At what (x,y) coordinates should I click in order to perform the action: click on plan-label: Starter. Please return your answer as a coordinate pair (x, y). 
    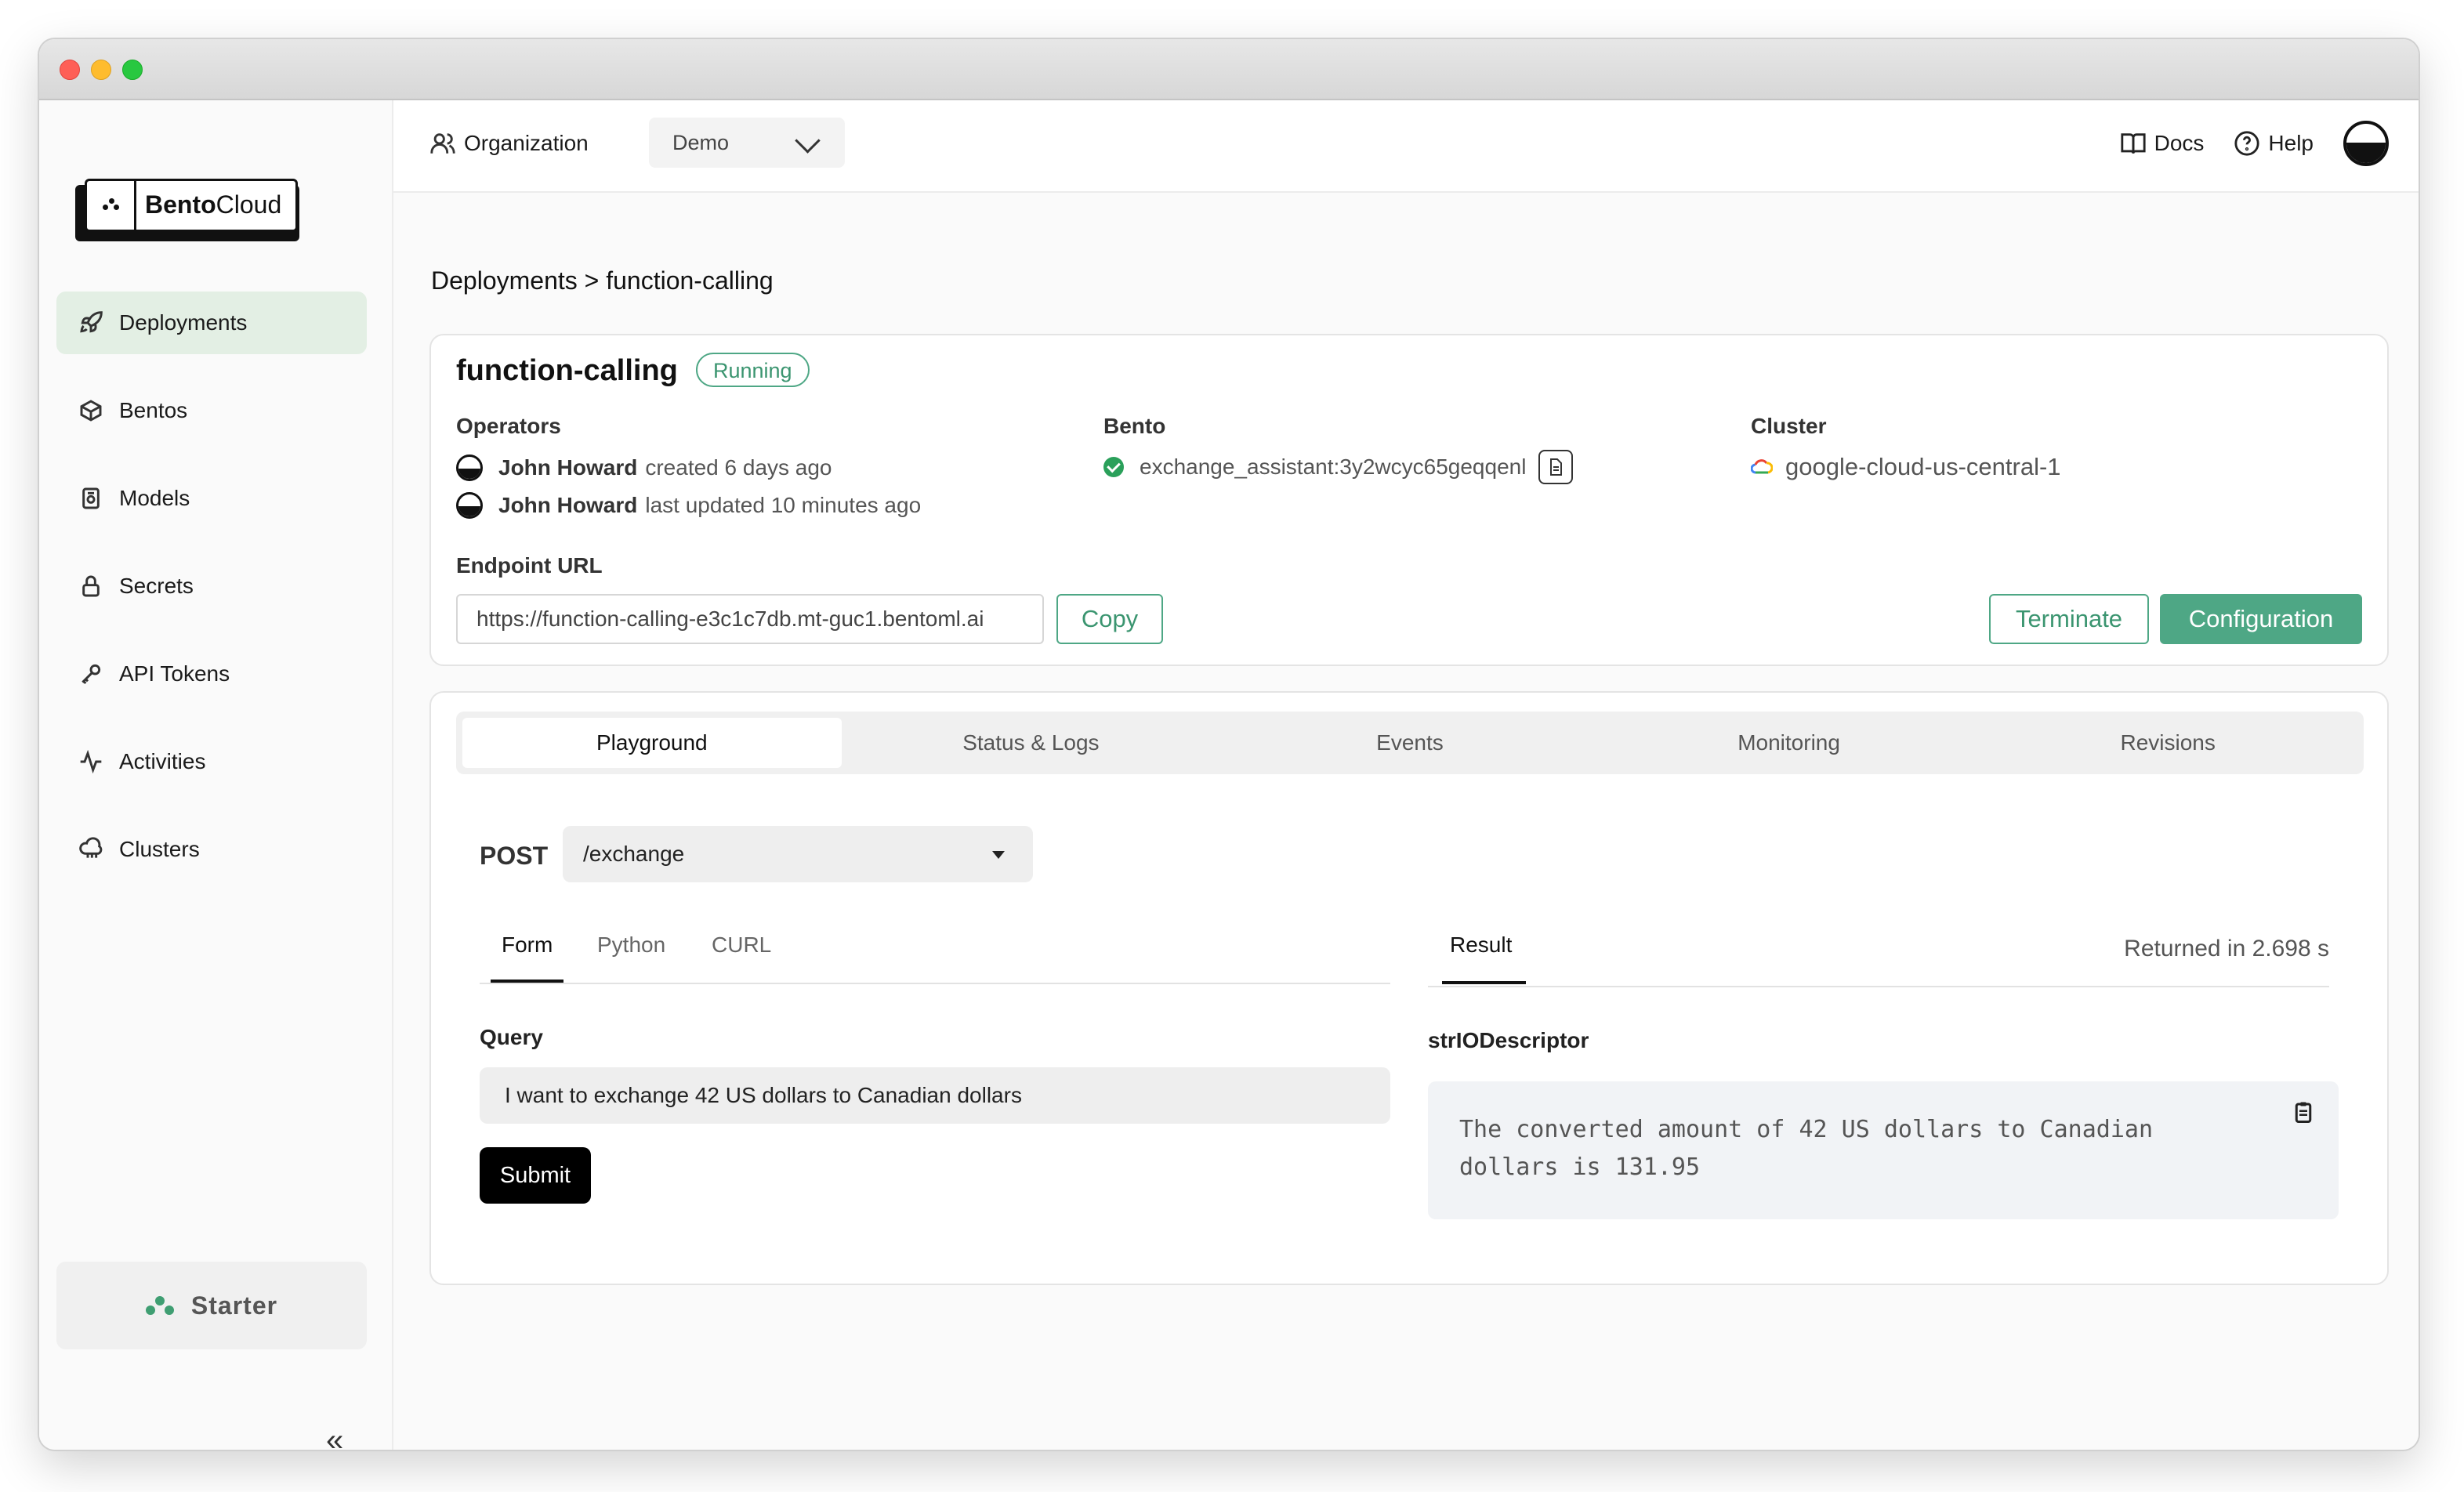
    Looking at the image, I should click on (234, 1305).